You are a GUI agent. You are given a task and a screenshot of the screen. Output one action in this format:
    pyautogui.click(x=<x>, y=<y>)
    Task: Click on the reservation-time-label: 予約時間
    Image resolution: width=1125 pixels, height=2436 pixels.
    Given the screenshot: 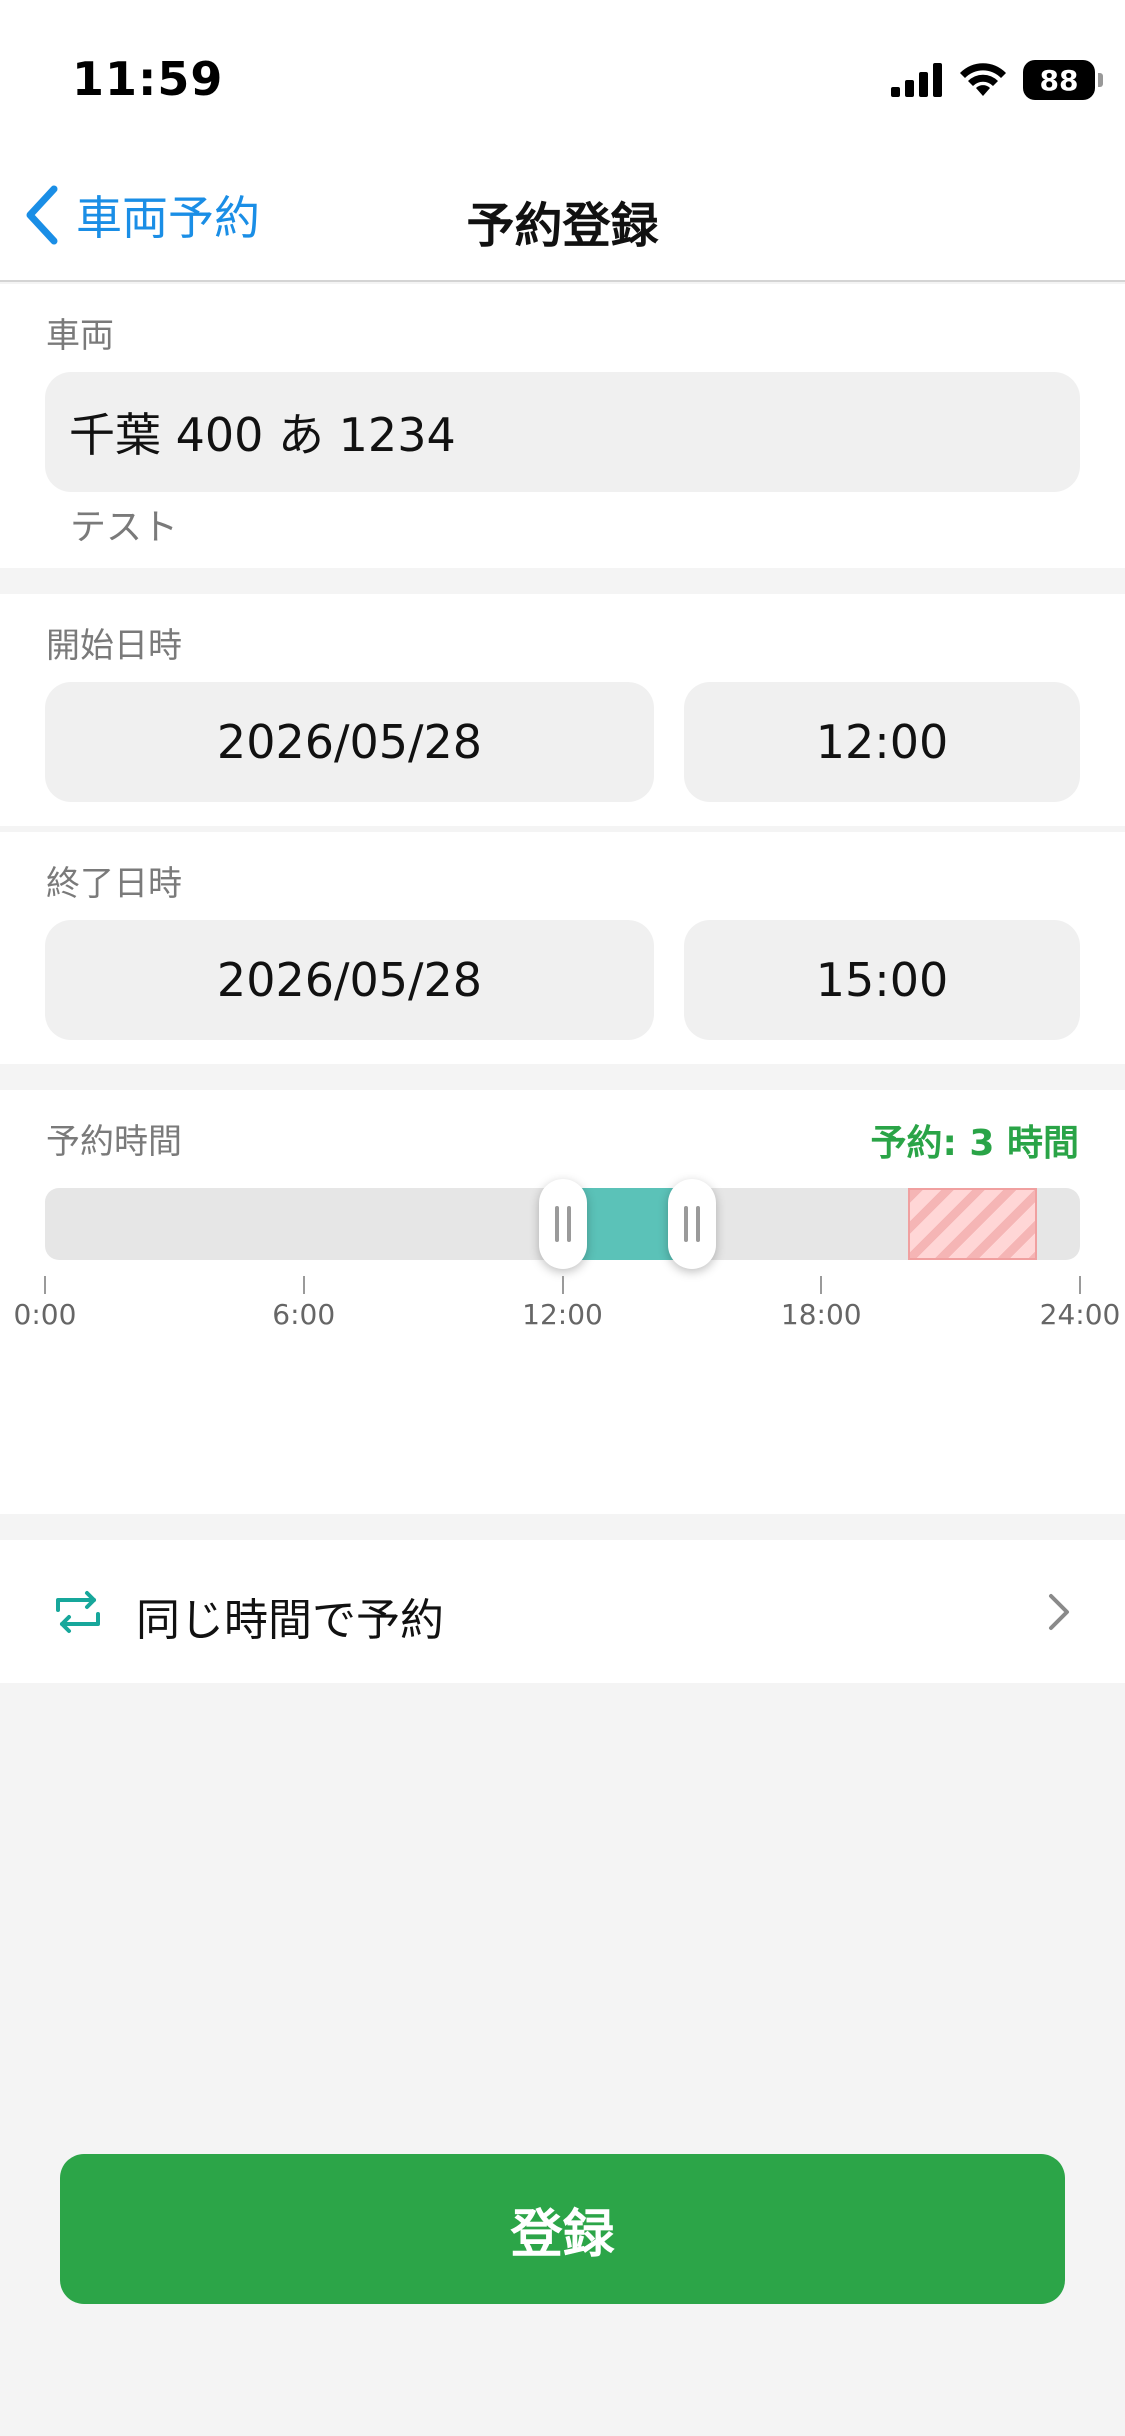 What is the action you would take?
    pyautogui.click(x=114, y=1142)
    